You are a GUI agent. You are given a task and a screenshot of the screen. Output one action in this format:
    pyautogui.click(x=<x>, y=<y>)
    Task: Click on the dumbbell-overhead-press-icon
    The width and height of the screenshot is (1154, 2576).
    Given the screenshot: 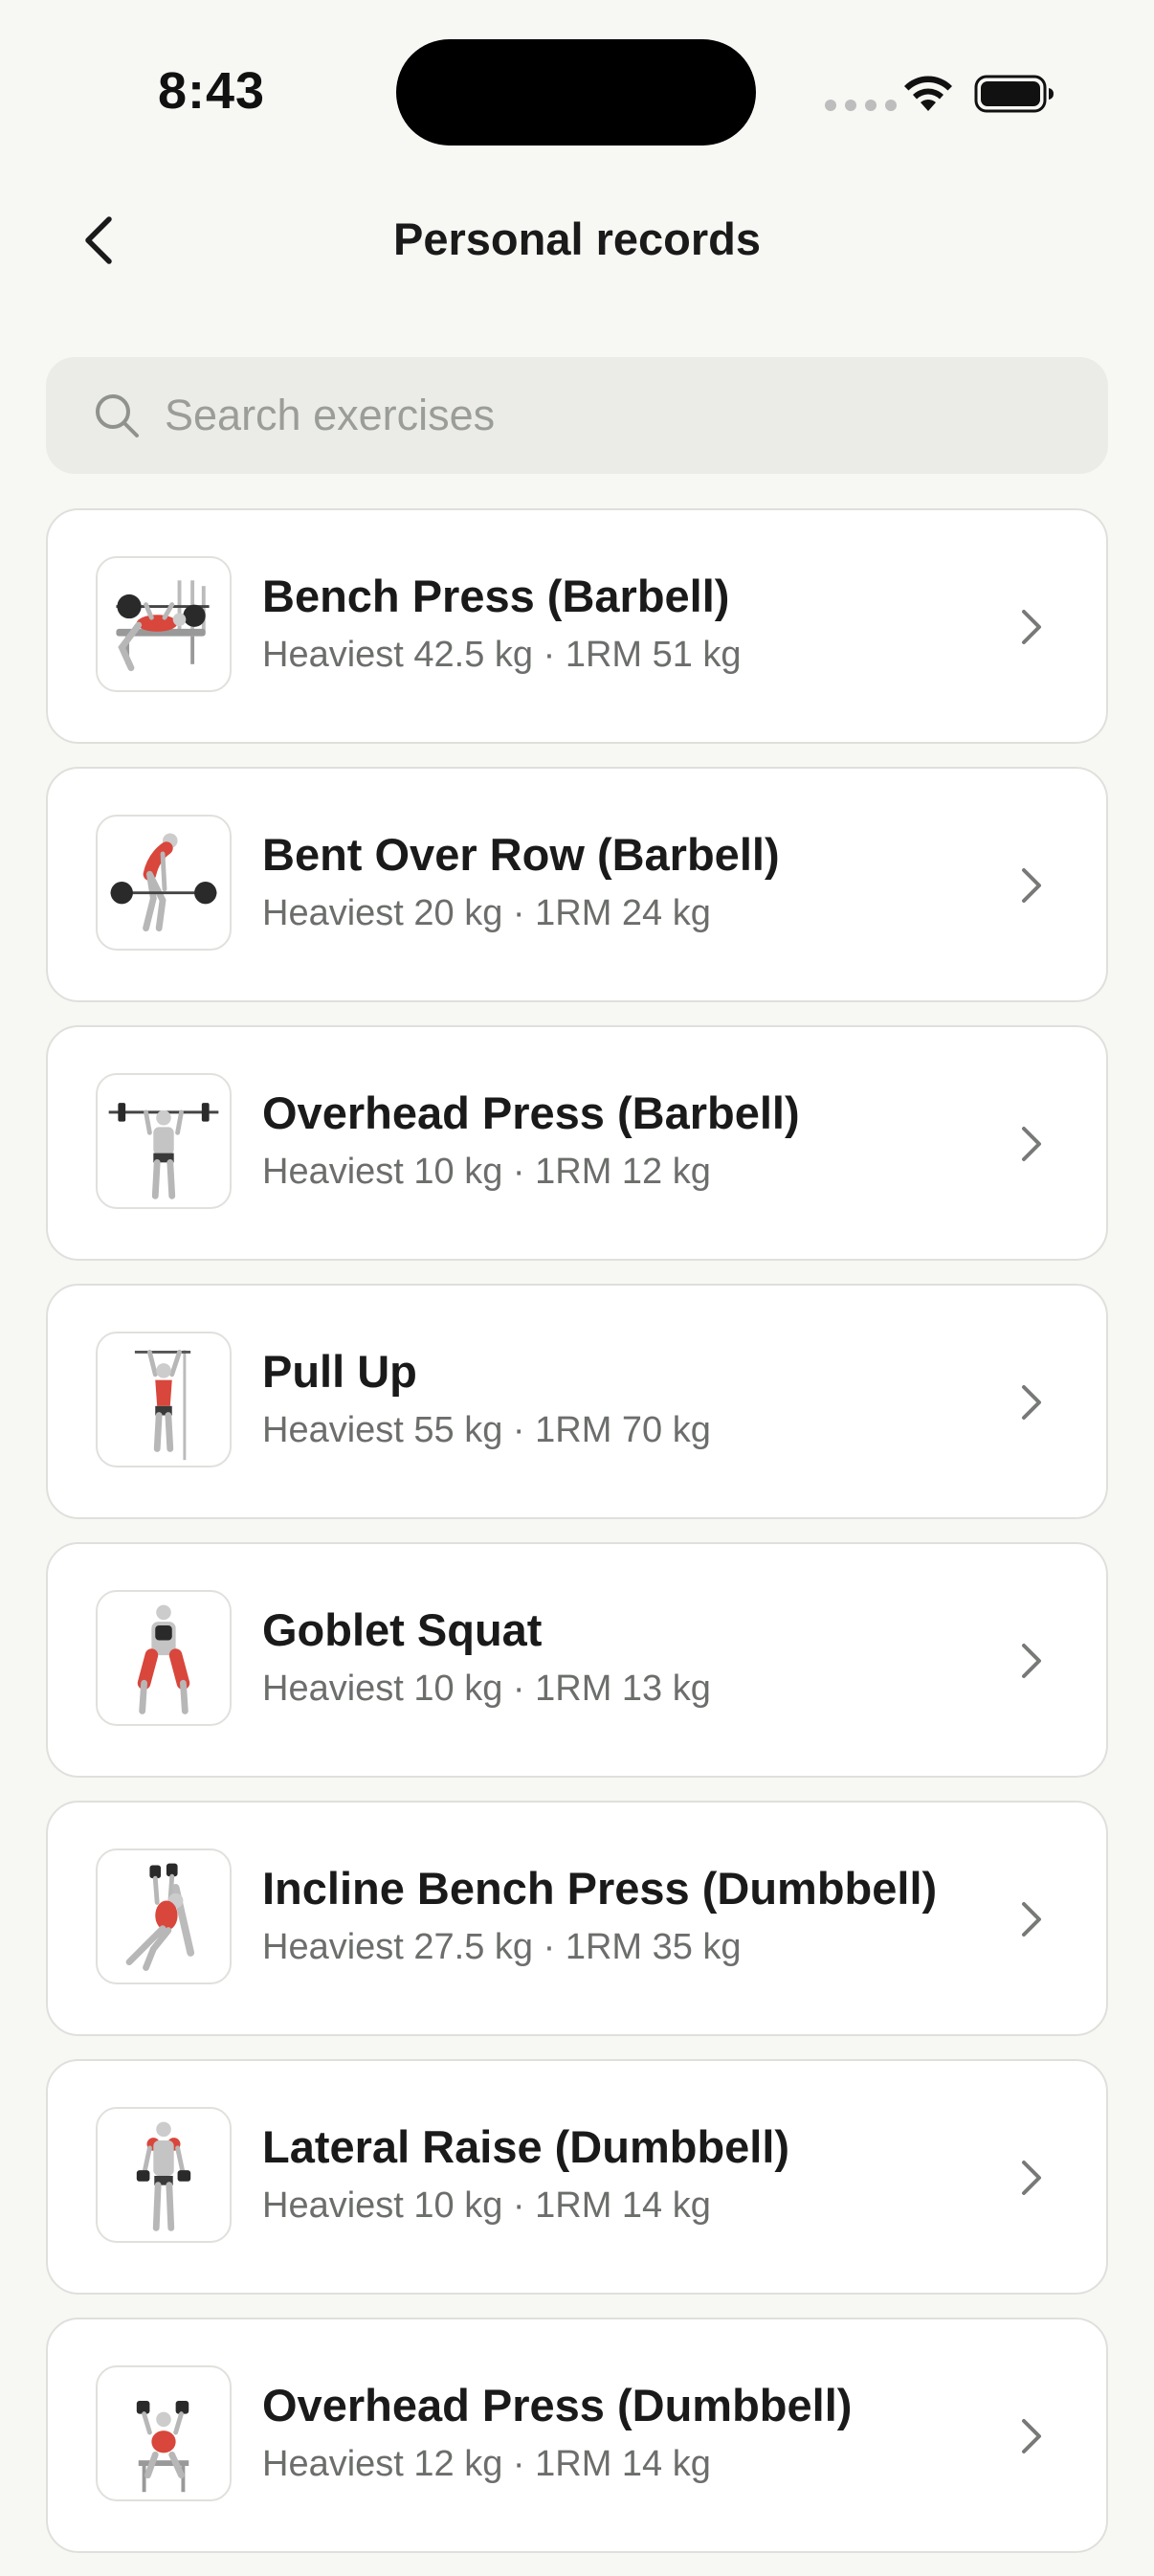 What is the action you would take?
    pyautogui.click(x=162, y=2446)
    